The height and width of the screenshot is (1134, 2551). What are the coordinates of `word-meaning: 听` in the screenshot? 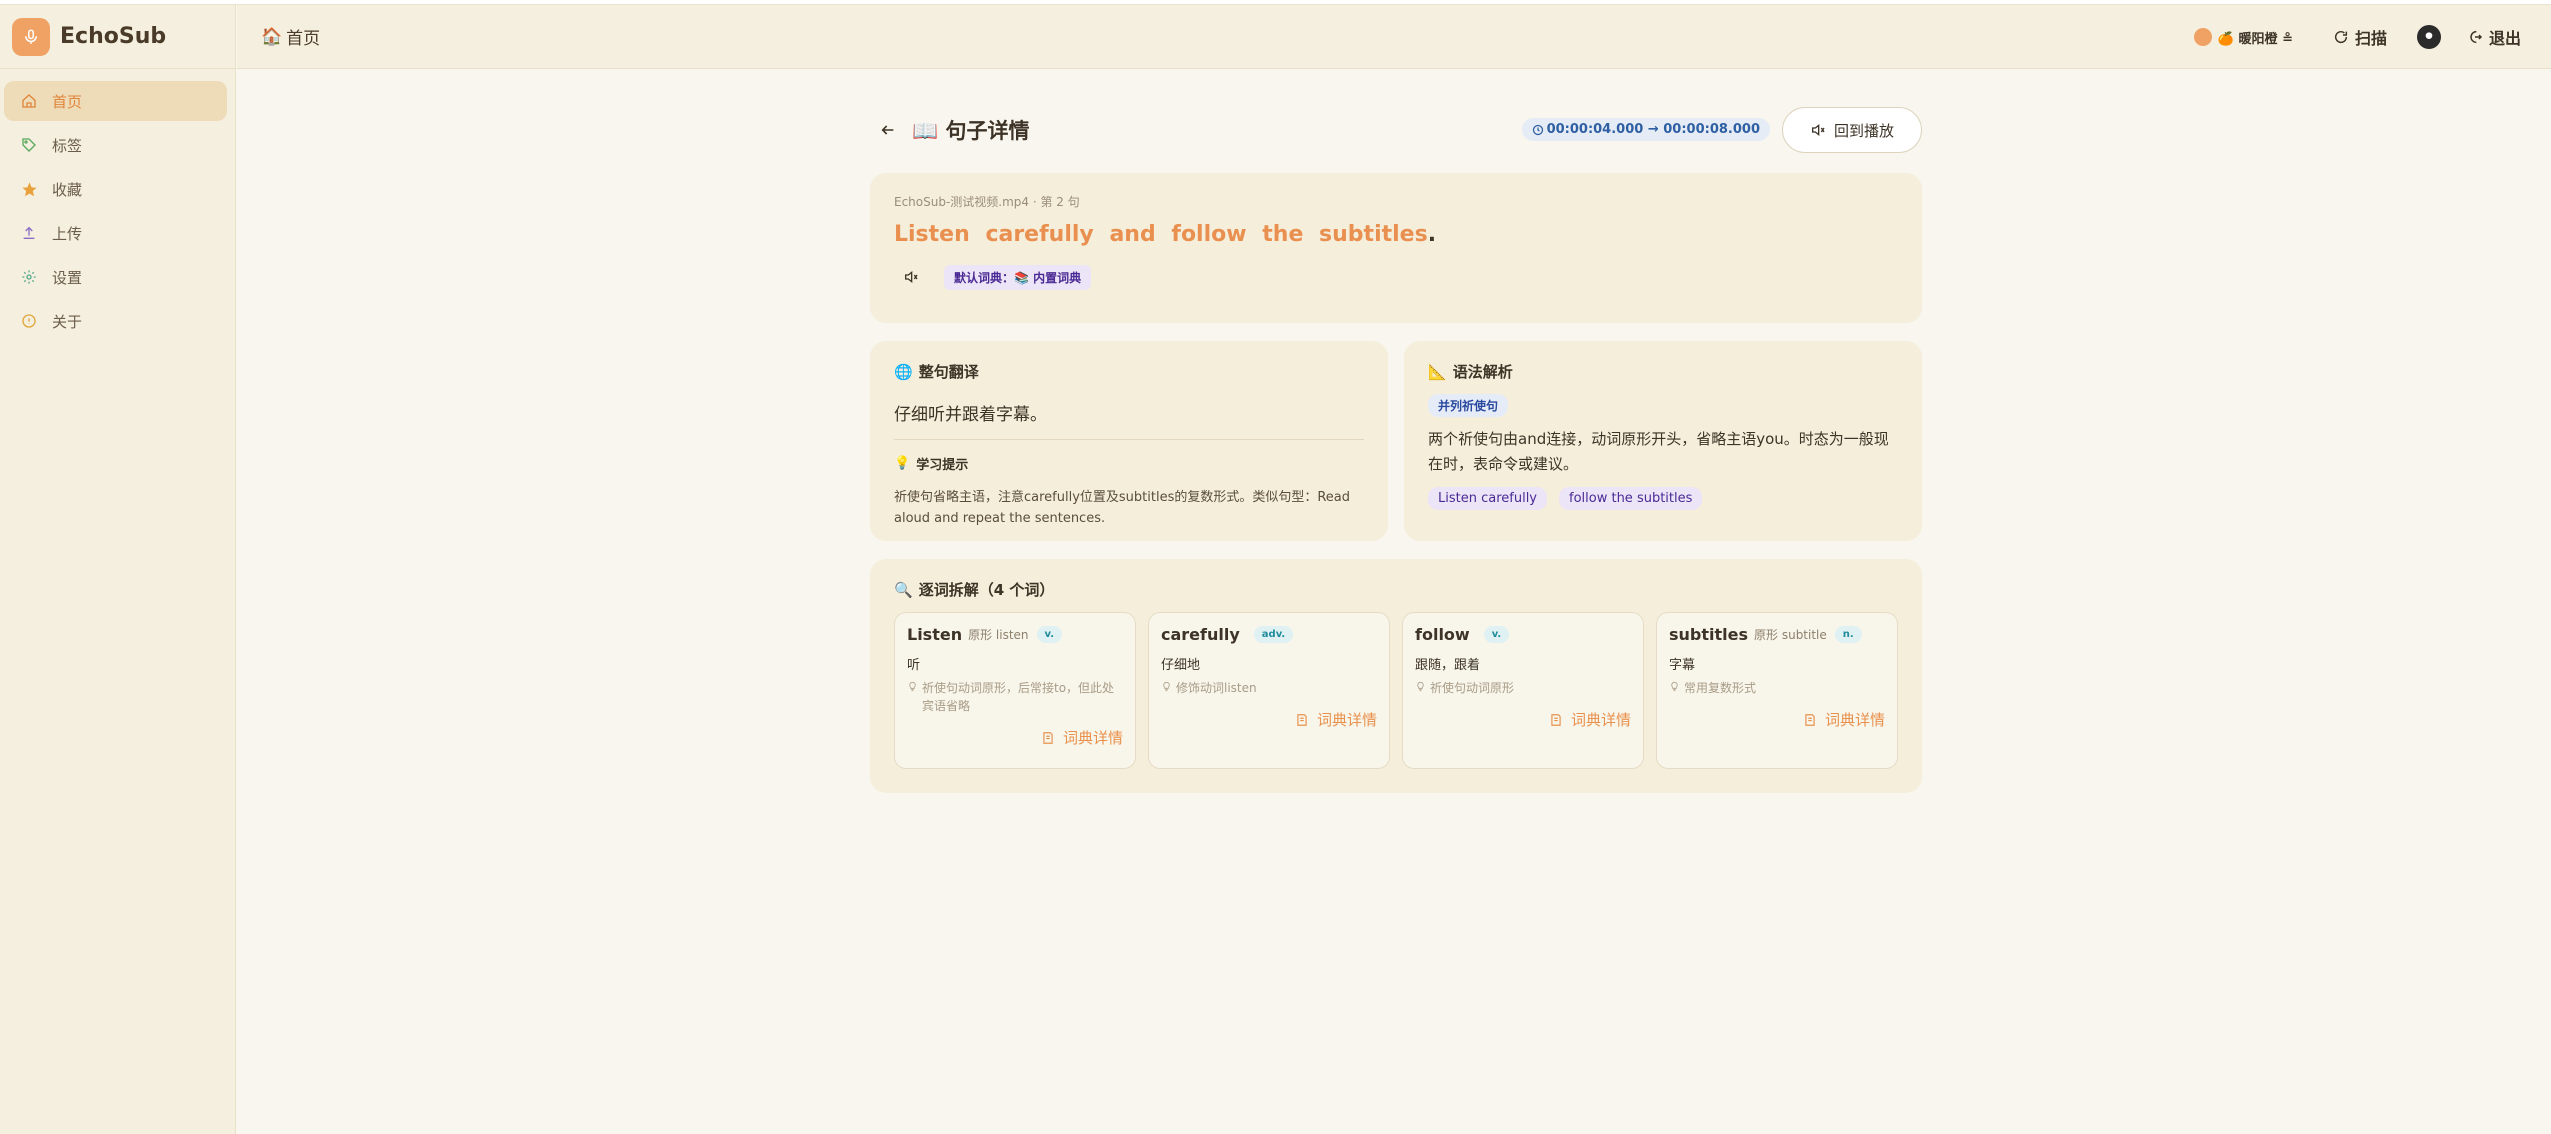 It's located at (914, 665).